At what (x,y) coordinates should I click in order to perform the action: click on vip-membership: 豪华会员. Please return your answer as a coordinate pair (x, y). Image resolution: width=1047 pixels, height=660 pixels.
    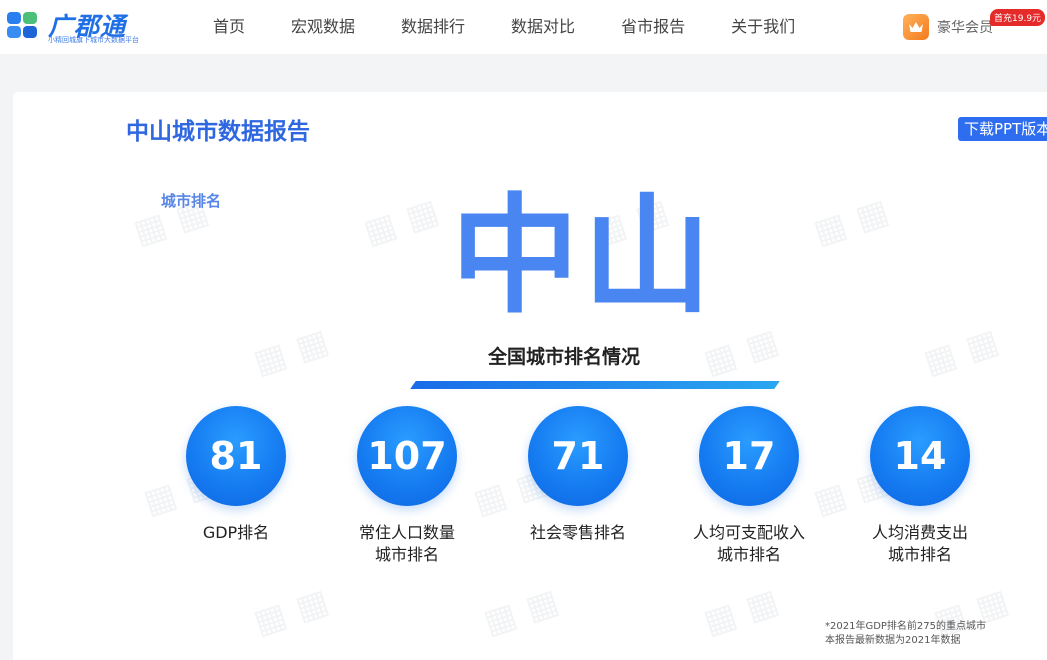
    Looking at the image, I should click on (948, 27).